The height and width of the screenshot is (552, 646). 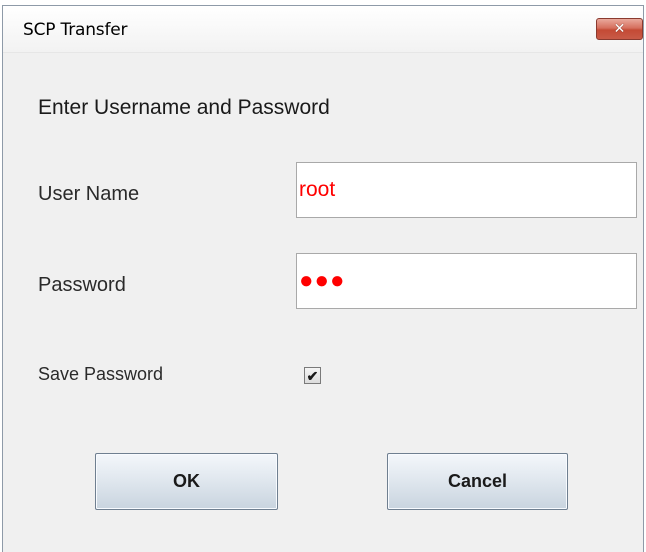 I want to click on ok-button: OK, so click(x=186, y=481).